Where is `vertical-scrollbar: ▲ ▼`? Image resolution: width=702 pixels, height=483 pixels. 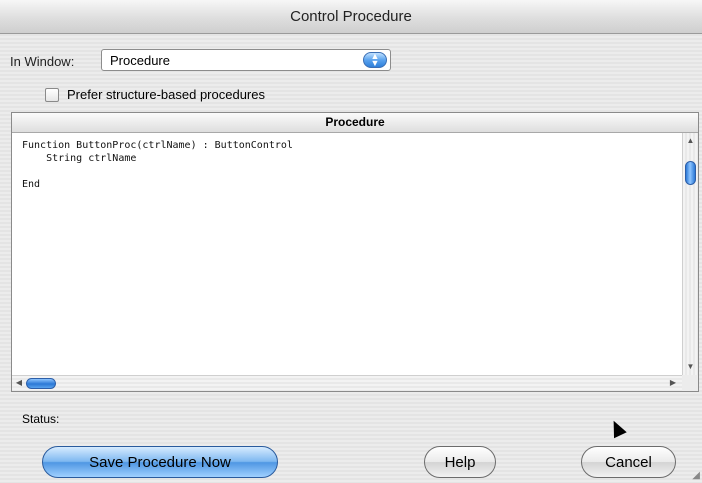
vertical-scrollbar: ▲ ▼ is located at coordinates (690, 254).